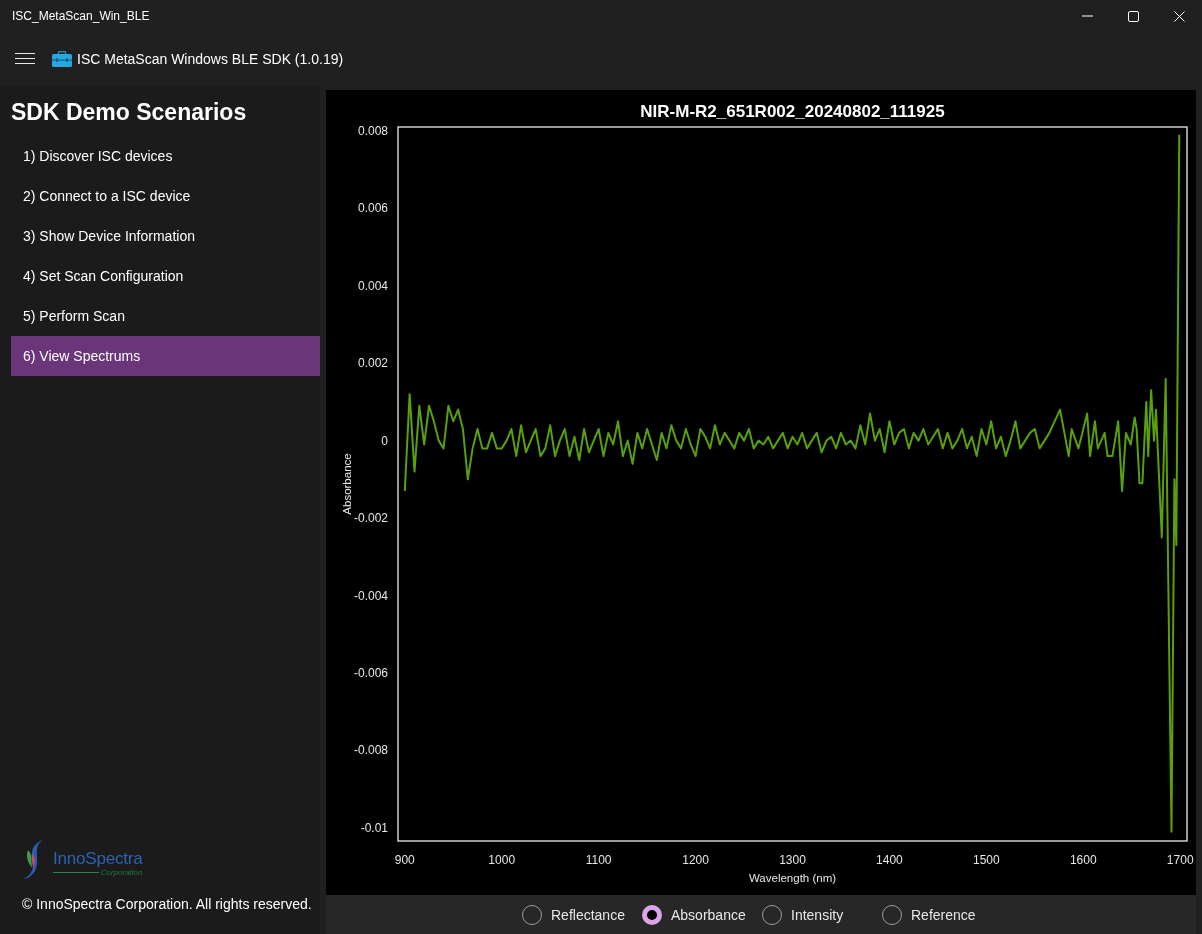  Describe the element at coordinates (372, 208) in the screenshot. I see `y-tick-label: 0.006` at that location.